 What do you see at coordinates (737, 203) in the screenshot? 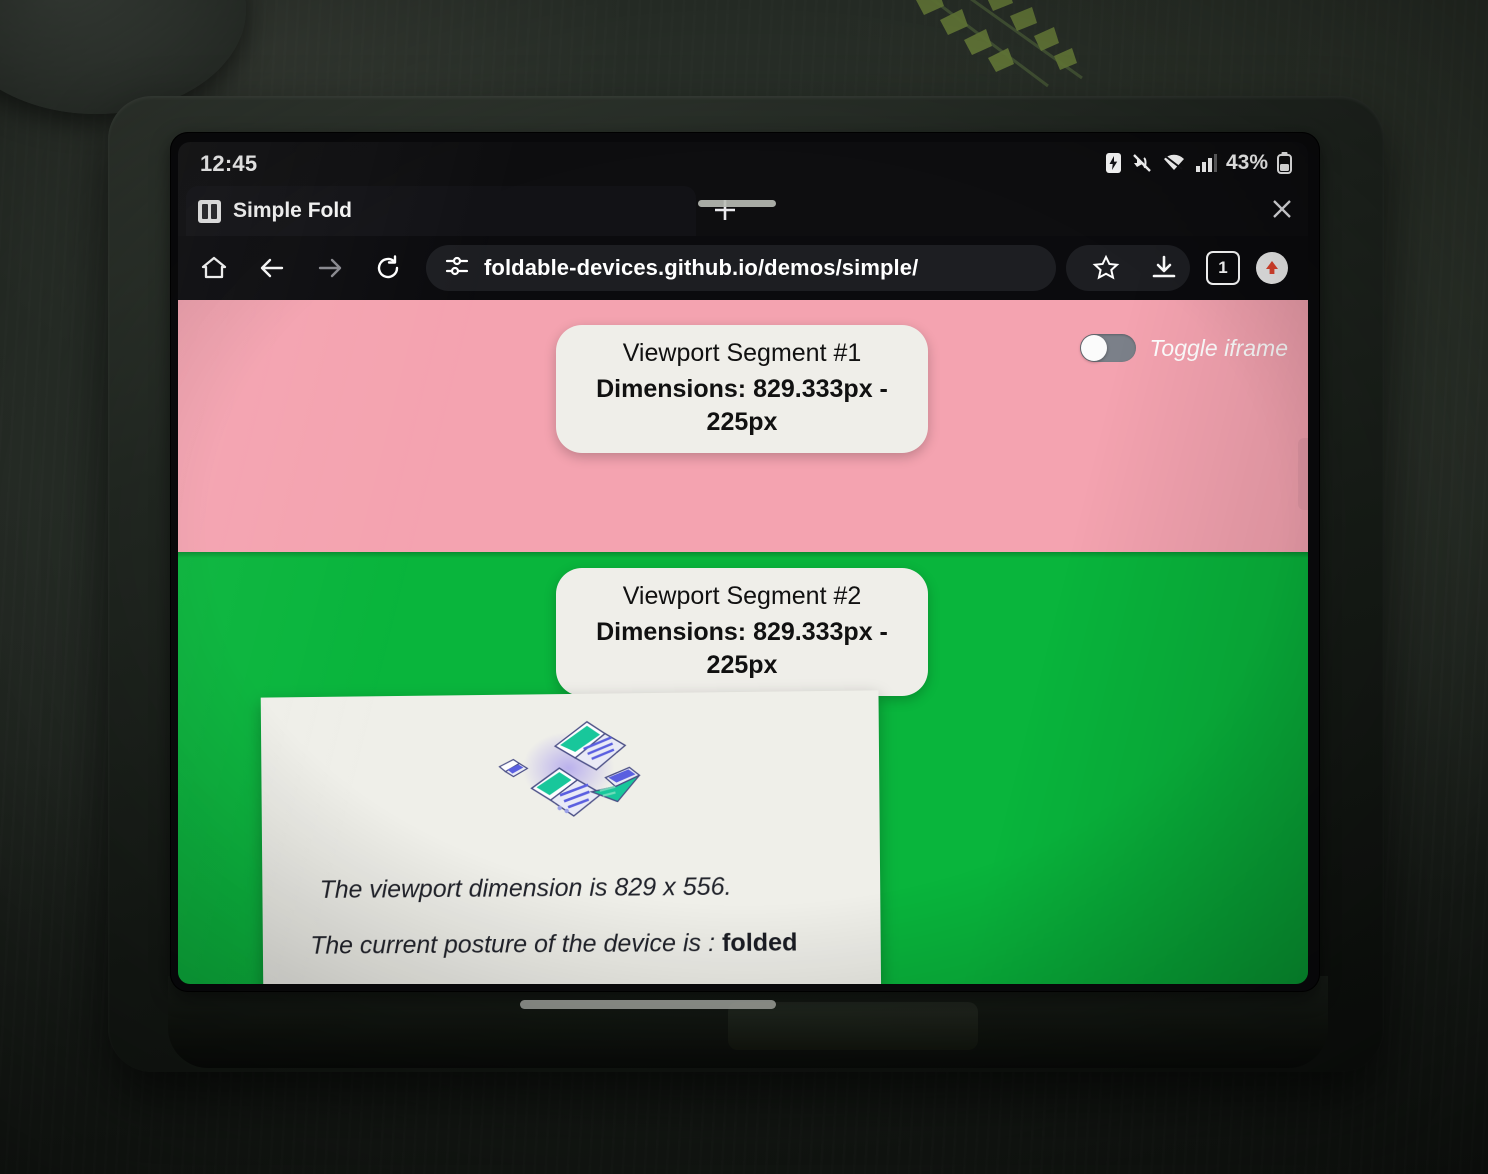
I see `speaker-grille-top` at bounding box center [737, 203].